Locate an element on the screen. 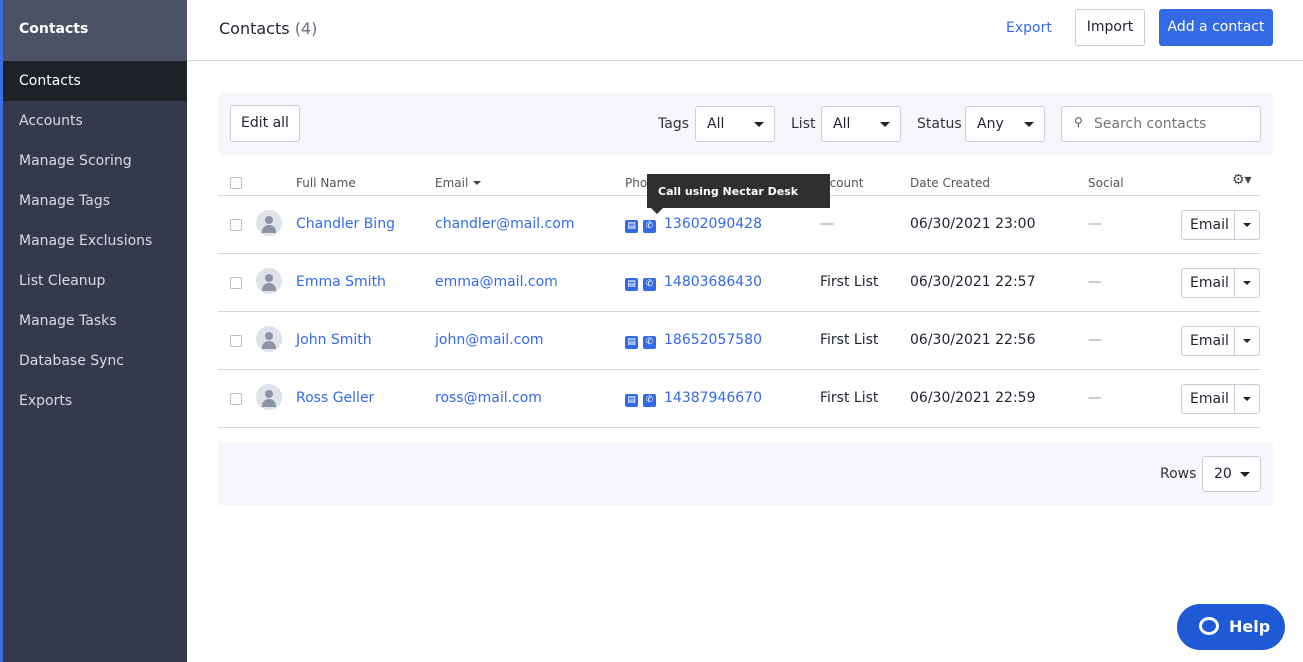  sidebar-header: Contacts is located at coordinates (95, 30).